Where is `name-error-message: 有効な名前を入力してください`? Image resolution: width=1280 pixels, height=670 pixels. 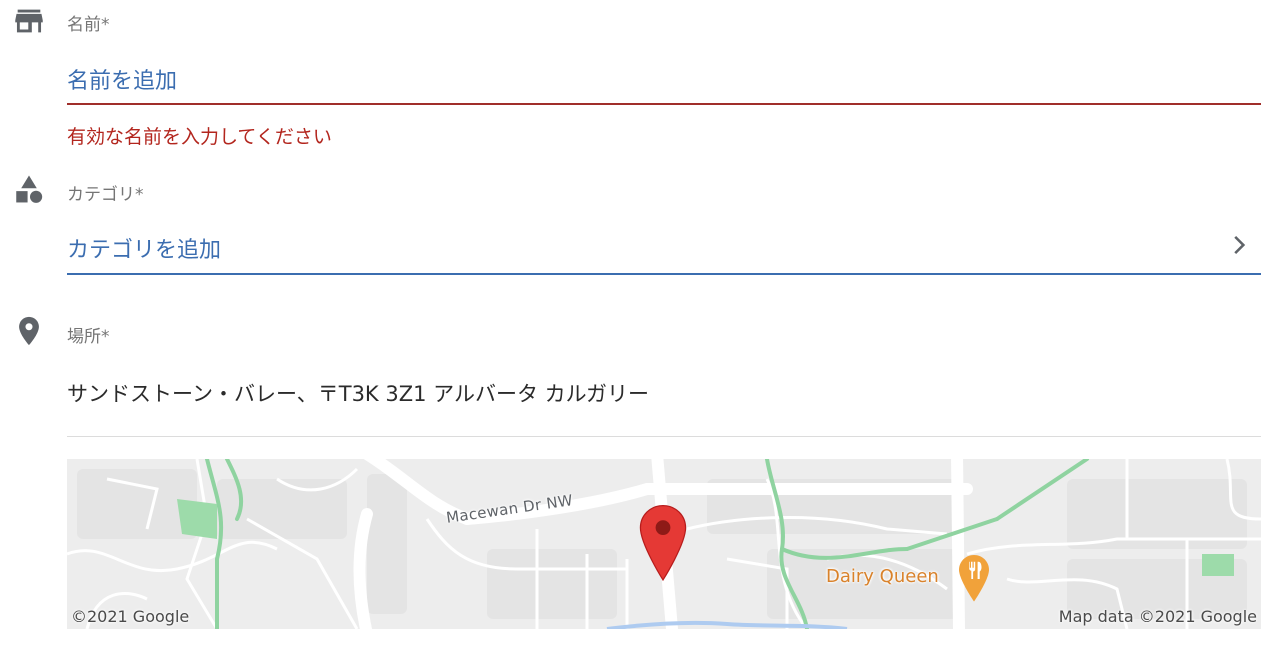
name-error-message: 有効な名前を入力してください is located at coordinates (199, 137).